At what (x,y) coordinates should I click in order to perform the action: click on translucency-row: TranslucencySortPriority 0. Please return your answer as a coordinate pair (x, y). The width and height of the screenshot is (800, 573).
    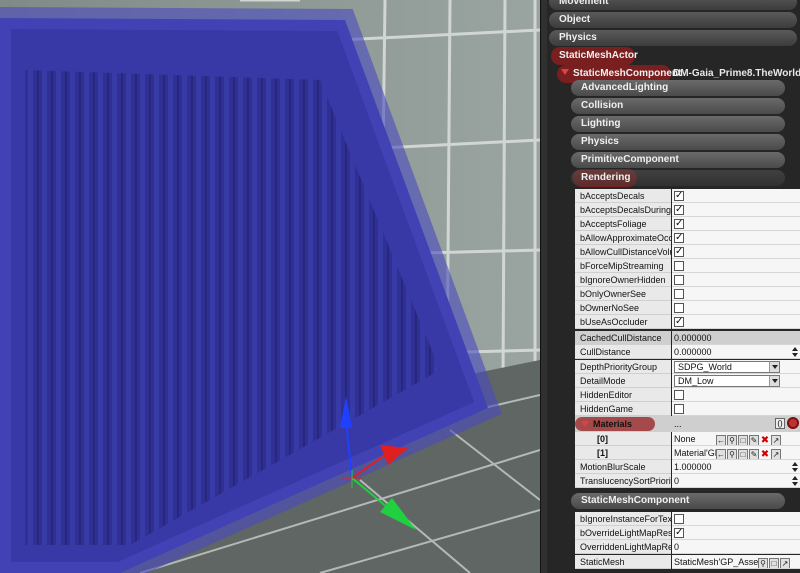
    Looking at the image, I should click on (687, 481).